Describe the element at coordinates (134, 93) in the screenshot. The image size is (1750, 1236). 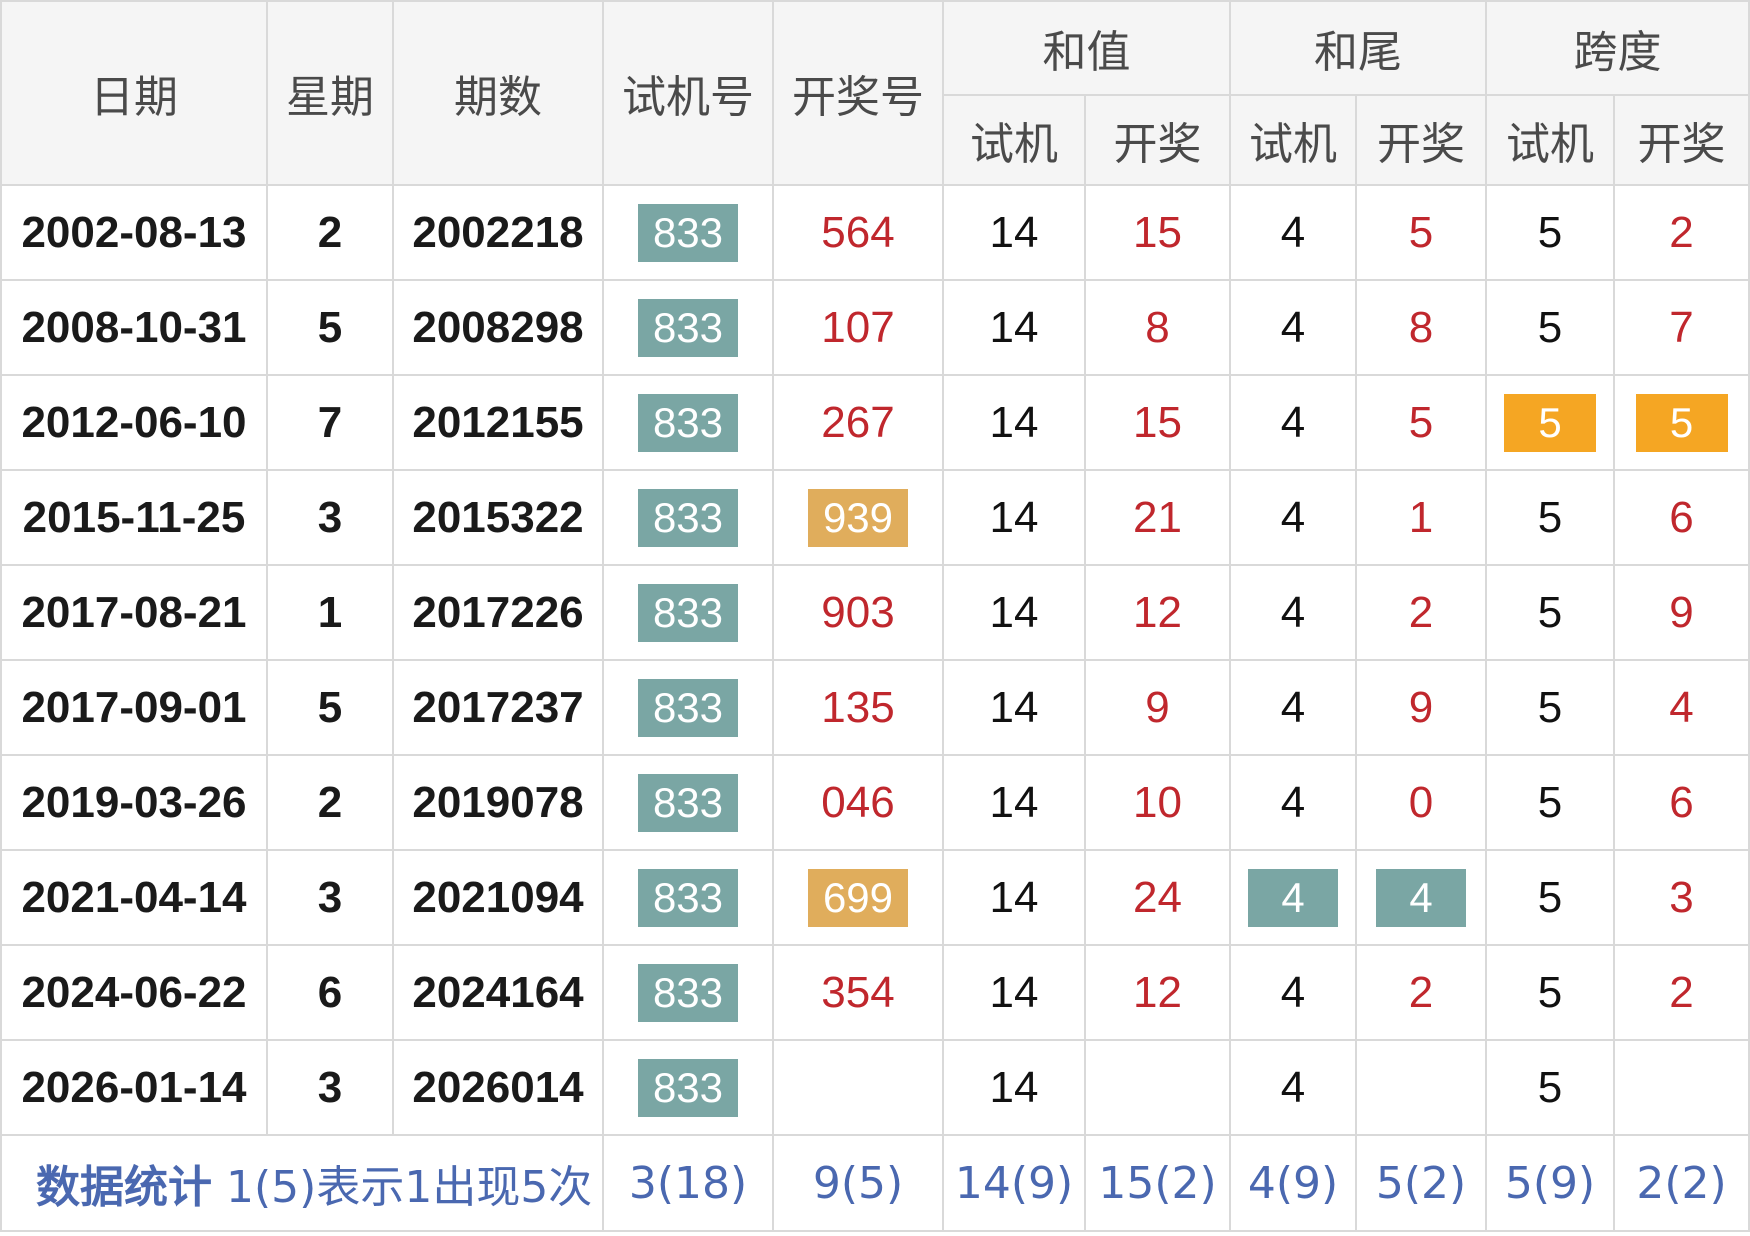
I see `header-date: 日期` at that location.